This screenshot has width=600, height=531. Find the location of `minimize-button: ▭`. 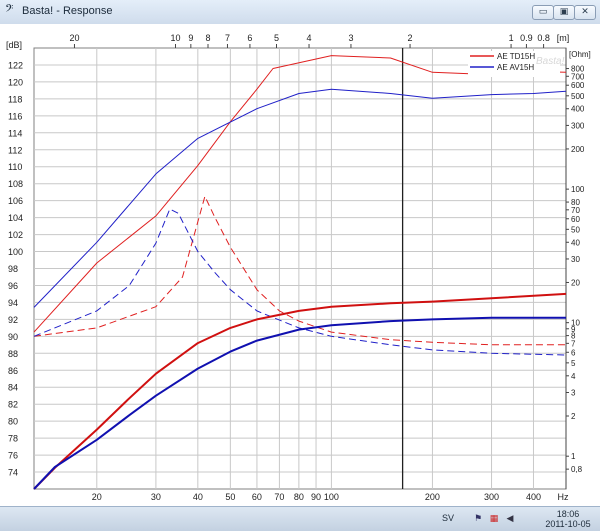

minimize-button: ▭ is located at coordinates (543, 12).